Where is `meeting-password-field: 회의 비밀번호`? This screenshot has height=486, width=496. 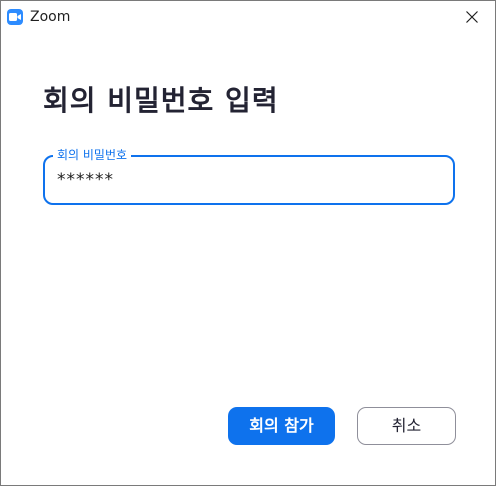 meeting-password-field: 회의 비밀번호 is located at coordinates (249, 176).